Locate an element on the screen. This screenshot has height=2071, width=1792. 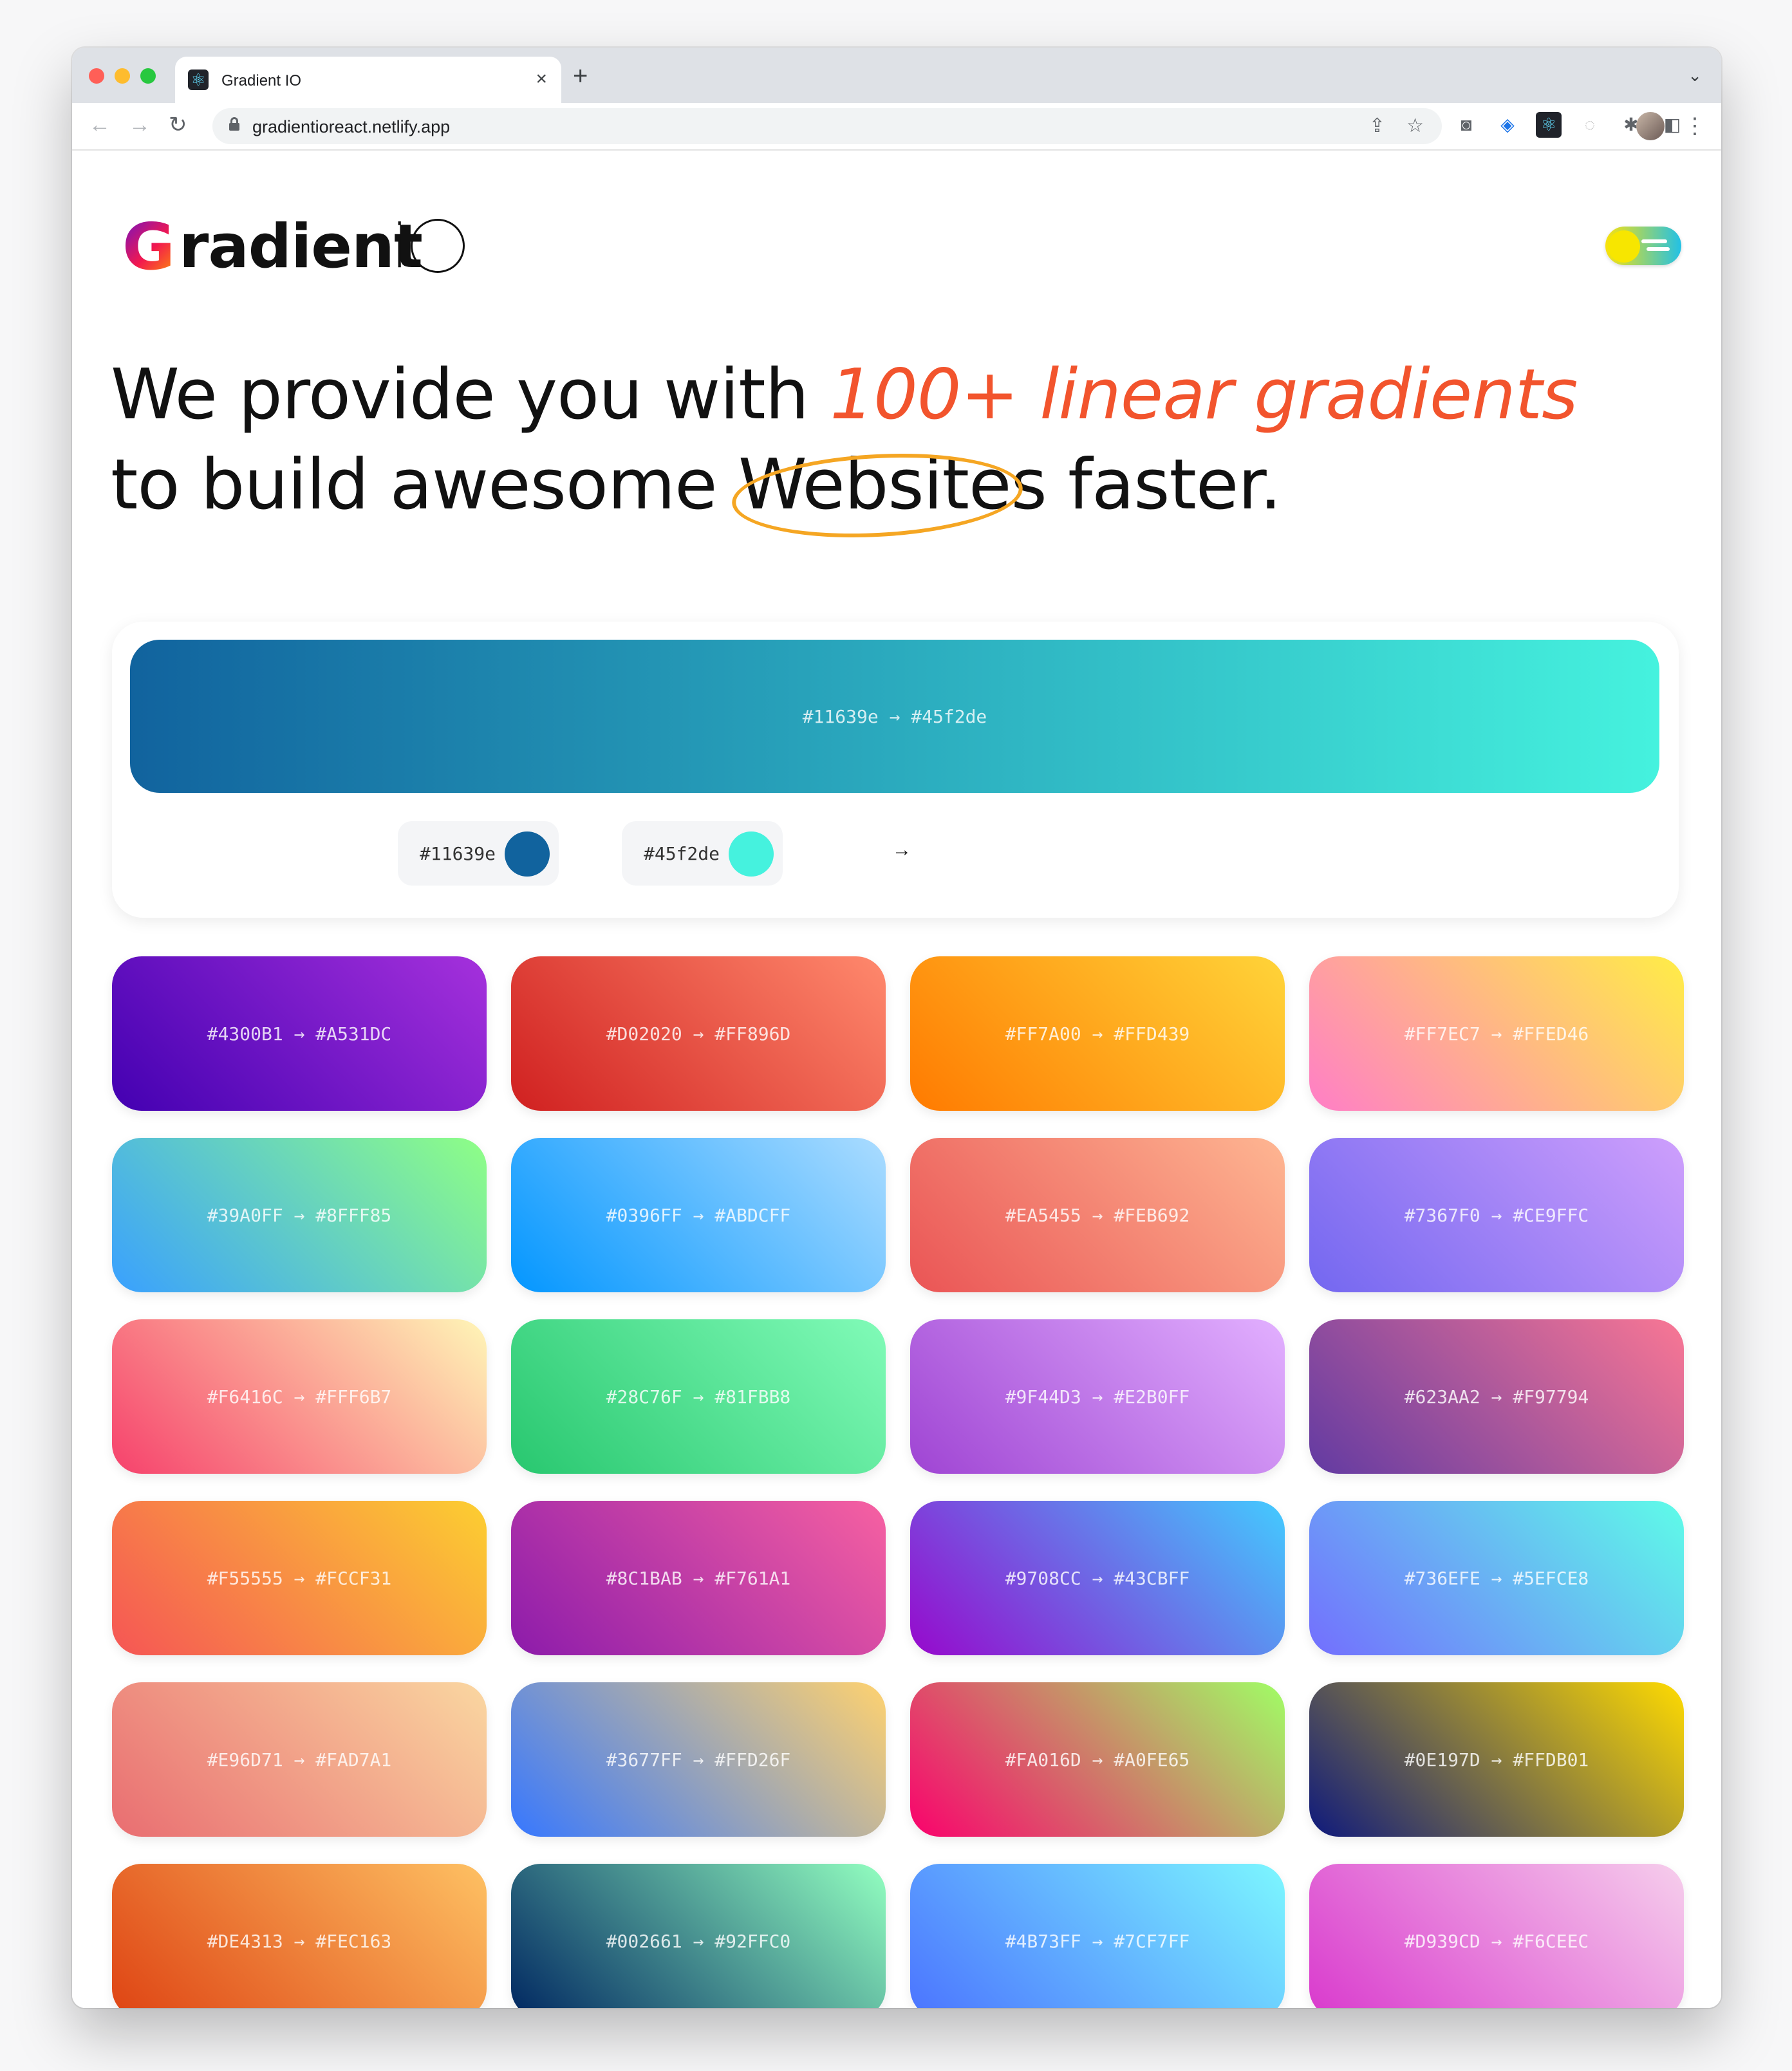
gradient-card: #EA5455 → #FEB692 is located at coordinates (1097, 1215).